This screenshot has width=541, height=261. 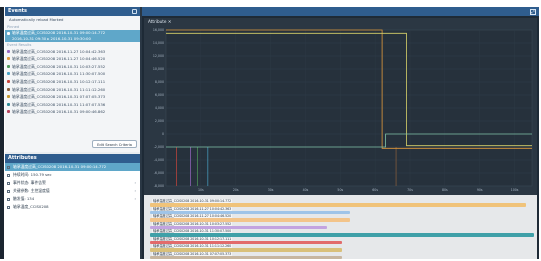 What do you see at coordinates (158, 69) in the screenshot?
I see `y-tick-label: 10,000` at bounding box center [158, 69].